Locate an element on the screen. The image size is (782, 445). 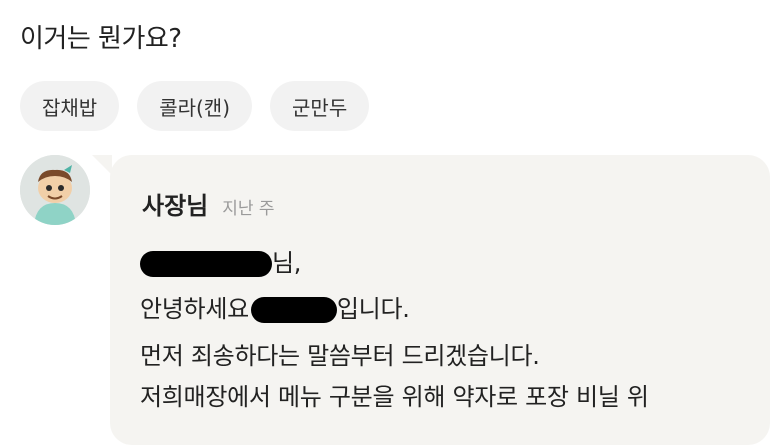
menu-tag-list: 잡채밥 콜라(캔) 군만두 is located at coordinates (195, 106).